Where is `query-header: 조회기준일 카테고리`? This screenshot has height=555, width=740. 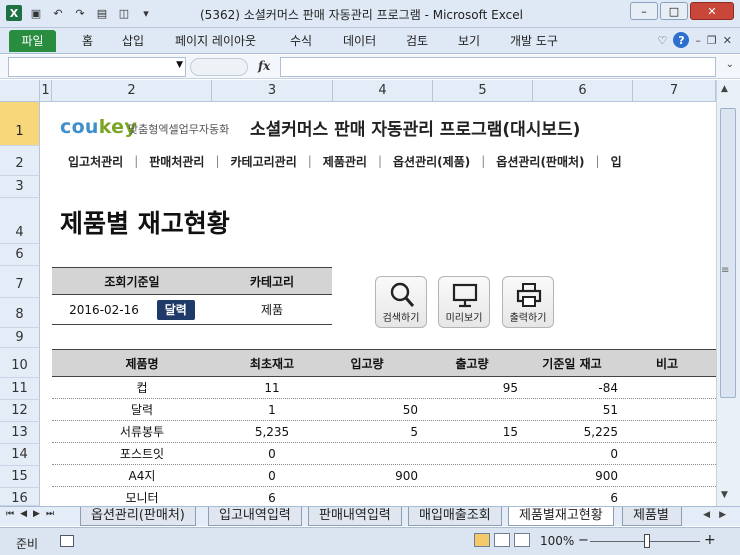 query-header: 조회기준일 카테고리 is located at coordinates (192, 281).